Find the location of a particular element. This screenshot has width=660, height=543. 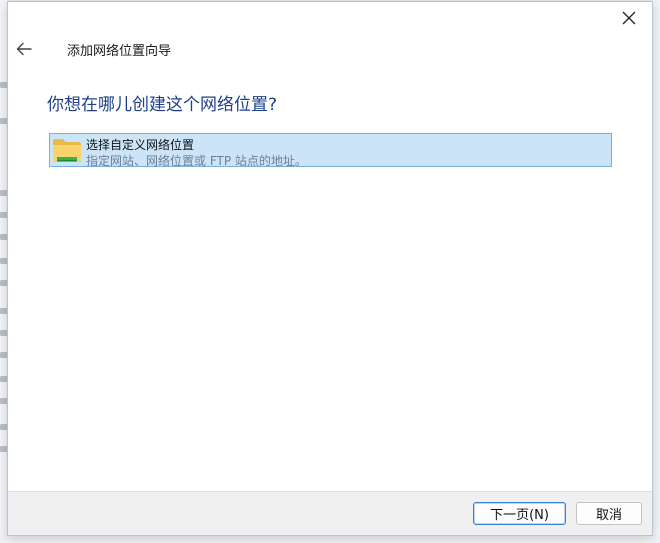

back-arrow-icon is located at coordinates (24, 49).